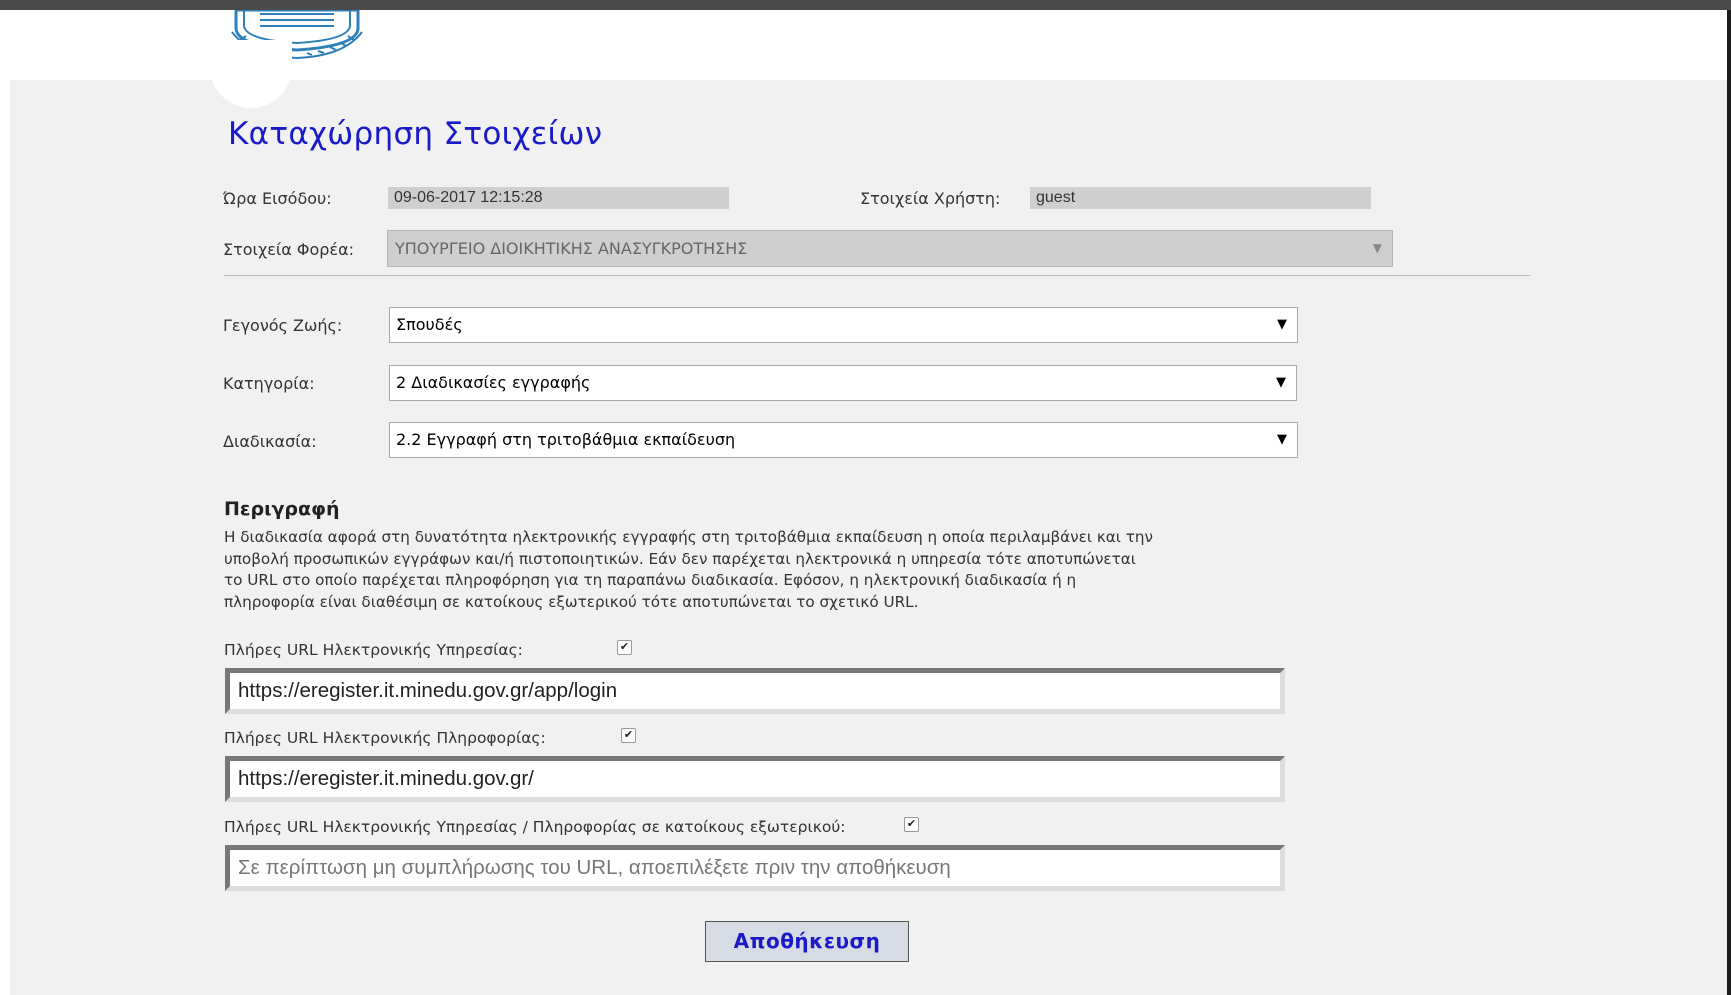 The width and height of the screenshot is (1731, 995). I want to click on agency-select-value: ΥΠΟΥΡΓΕΙΟ ΔΙΟΙΚΗΤΙΚΗΣ ΑΝΑΣΥΓΚΡΟΤΗΣΗΣ, so click(571, 248).